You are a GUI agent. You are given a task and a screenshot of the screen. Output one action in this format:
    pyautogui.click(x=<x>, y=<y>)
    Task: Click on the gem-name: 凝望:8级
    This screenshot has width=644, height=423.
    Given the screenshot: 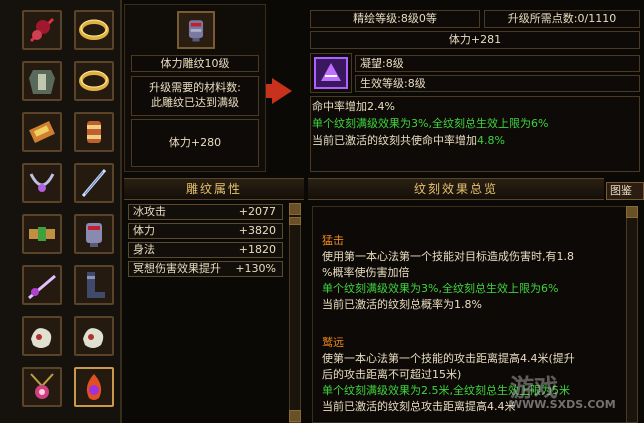 What is the action you would take?
    pyautogui.click(x=497, y=63)
    